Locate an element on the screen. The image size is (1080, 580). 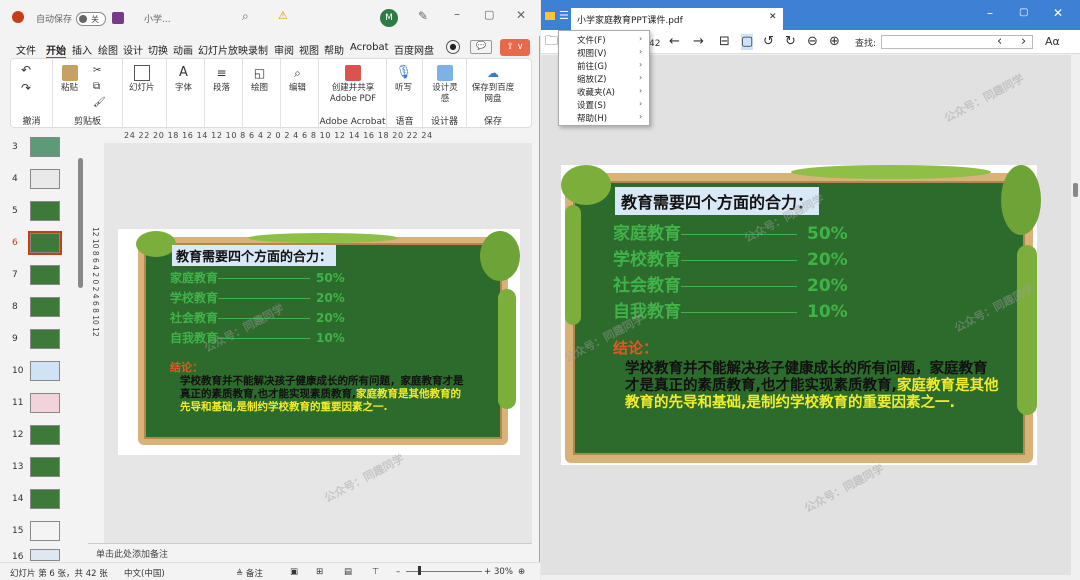
two-page-icon: ⊟ is located at coordinates (724, 42).